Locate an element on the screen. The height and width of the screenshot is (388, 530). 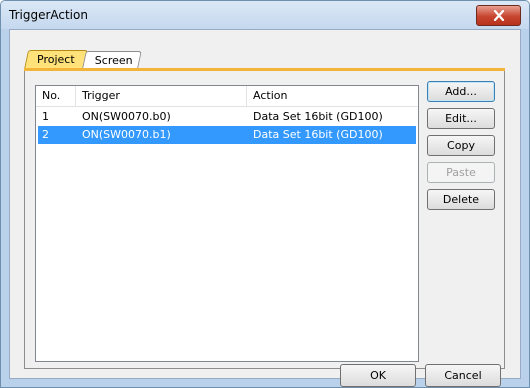
column-header-no: No. is located at coordinates (56, 96).